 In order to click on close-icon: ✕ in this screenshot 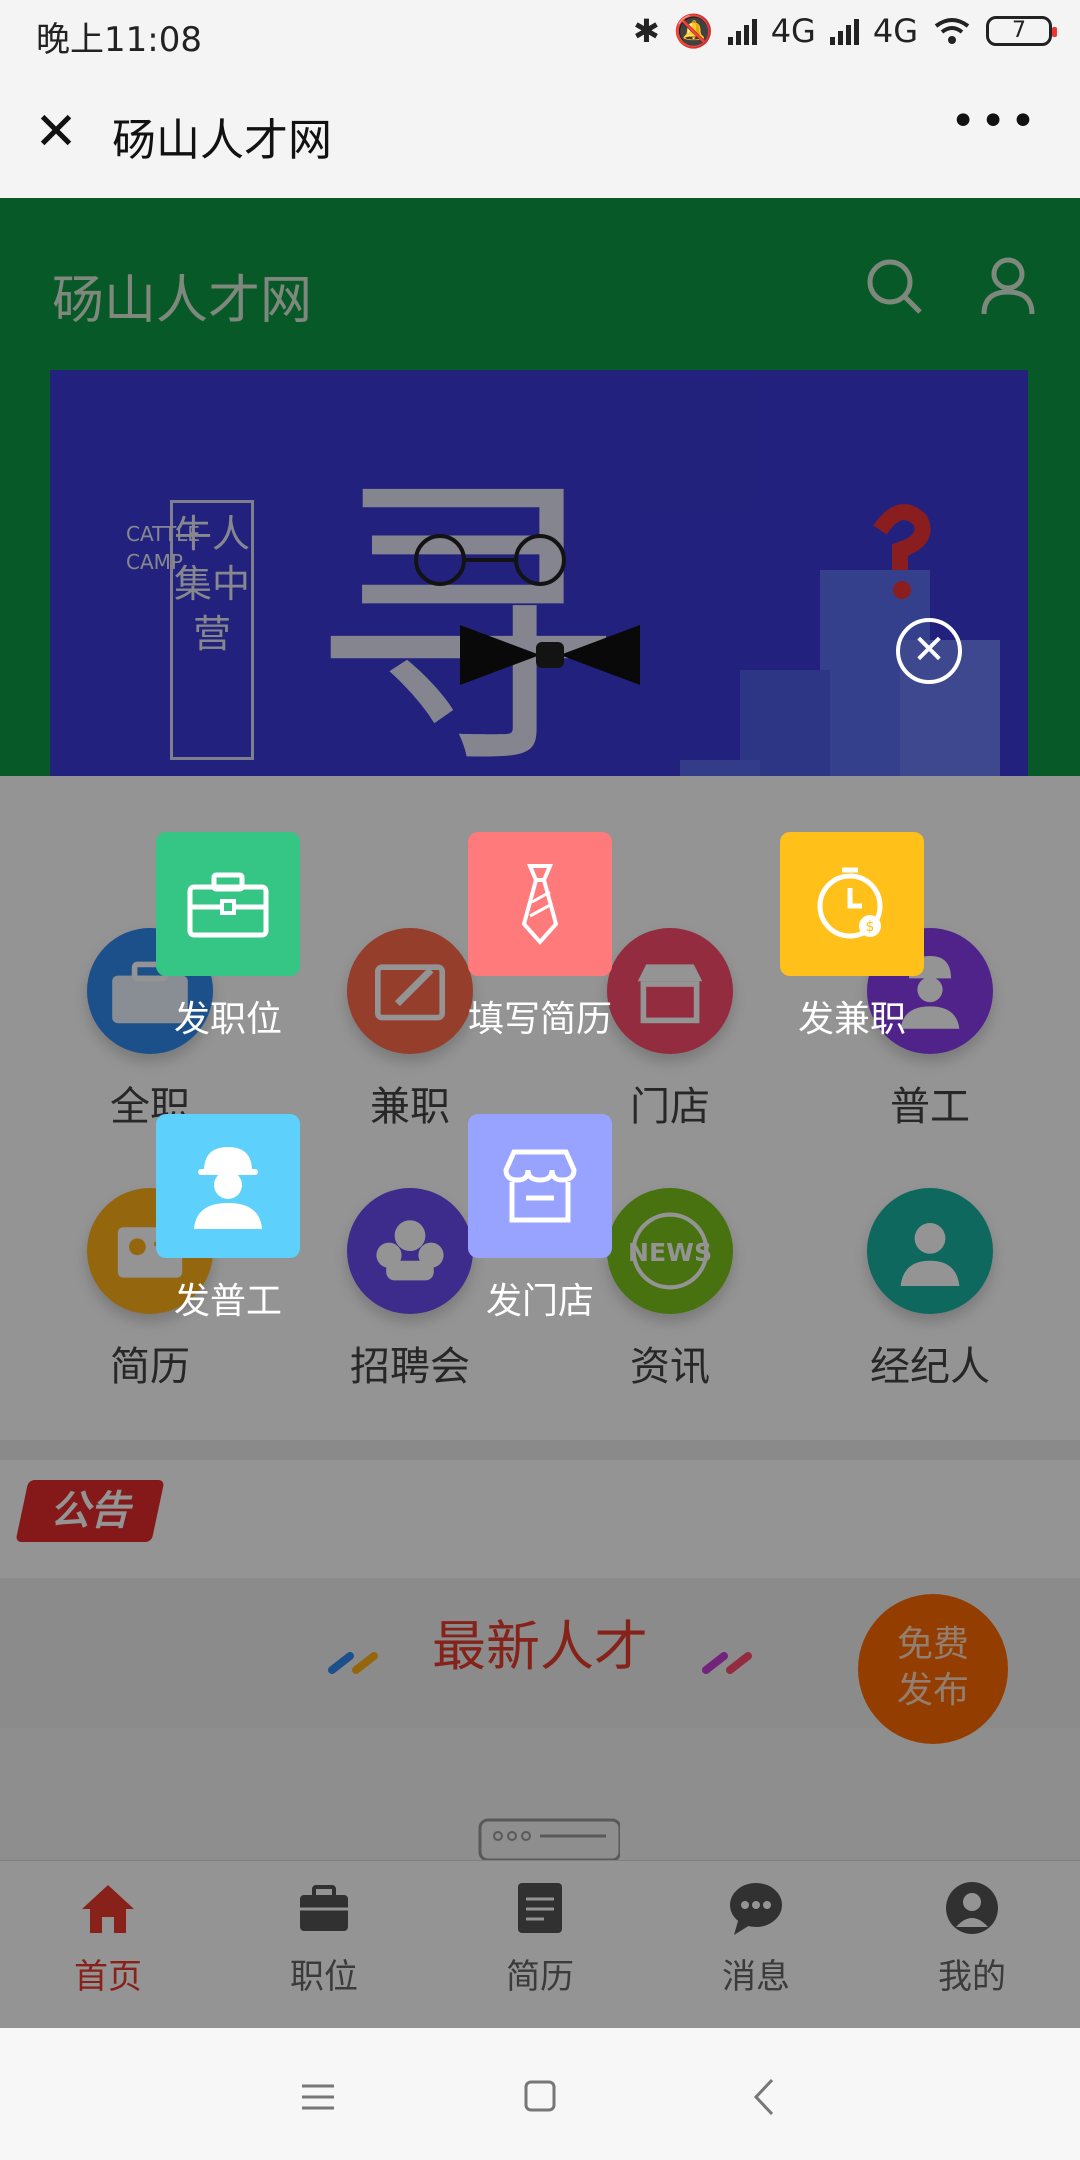, I will do `click(56, 132)`.